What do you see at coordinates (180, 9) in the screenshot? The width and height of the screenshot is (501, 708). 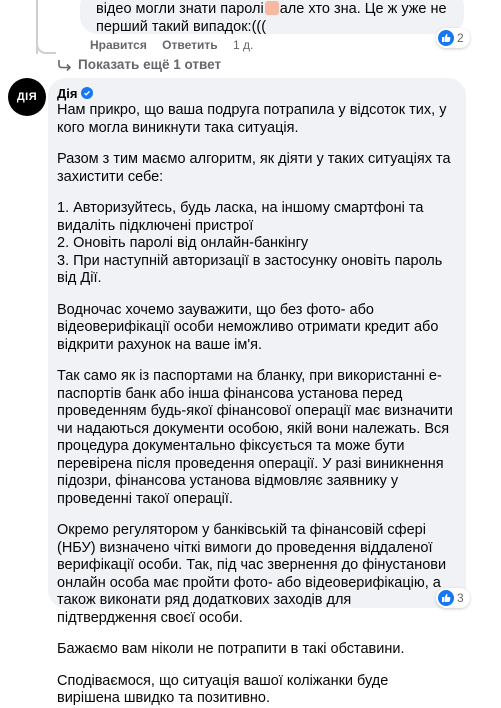 I see `previous-comment-text-start: відео могли знати паролі` at bounding box center [180, 9].